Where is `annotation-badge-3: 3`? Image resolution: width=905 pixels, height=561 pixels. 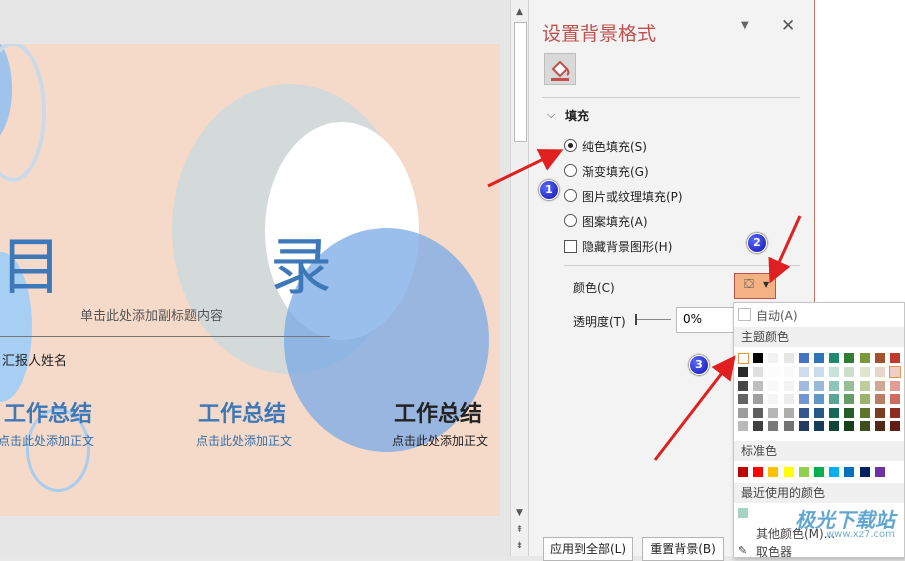
annotation-badge-3: 3 is located at coordinates (699, 365).